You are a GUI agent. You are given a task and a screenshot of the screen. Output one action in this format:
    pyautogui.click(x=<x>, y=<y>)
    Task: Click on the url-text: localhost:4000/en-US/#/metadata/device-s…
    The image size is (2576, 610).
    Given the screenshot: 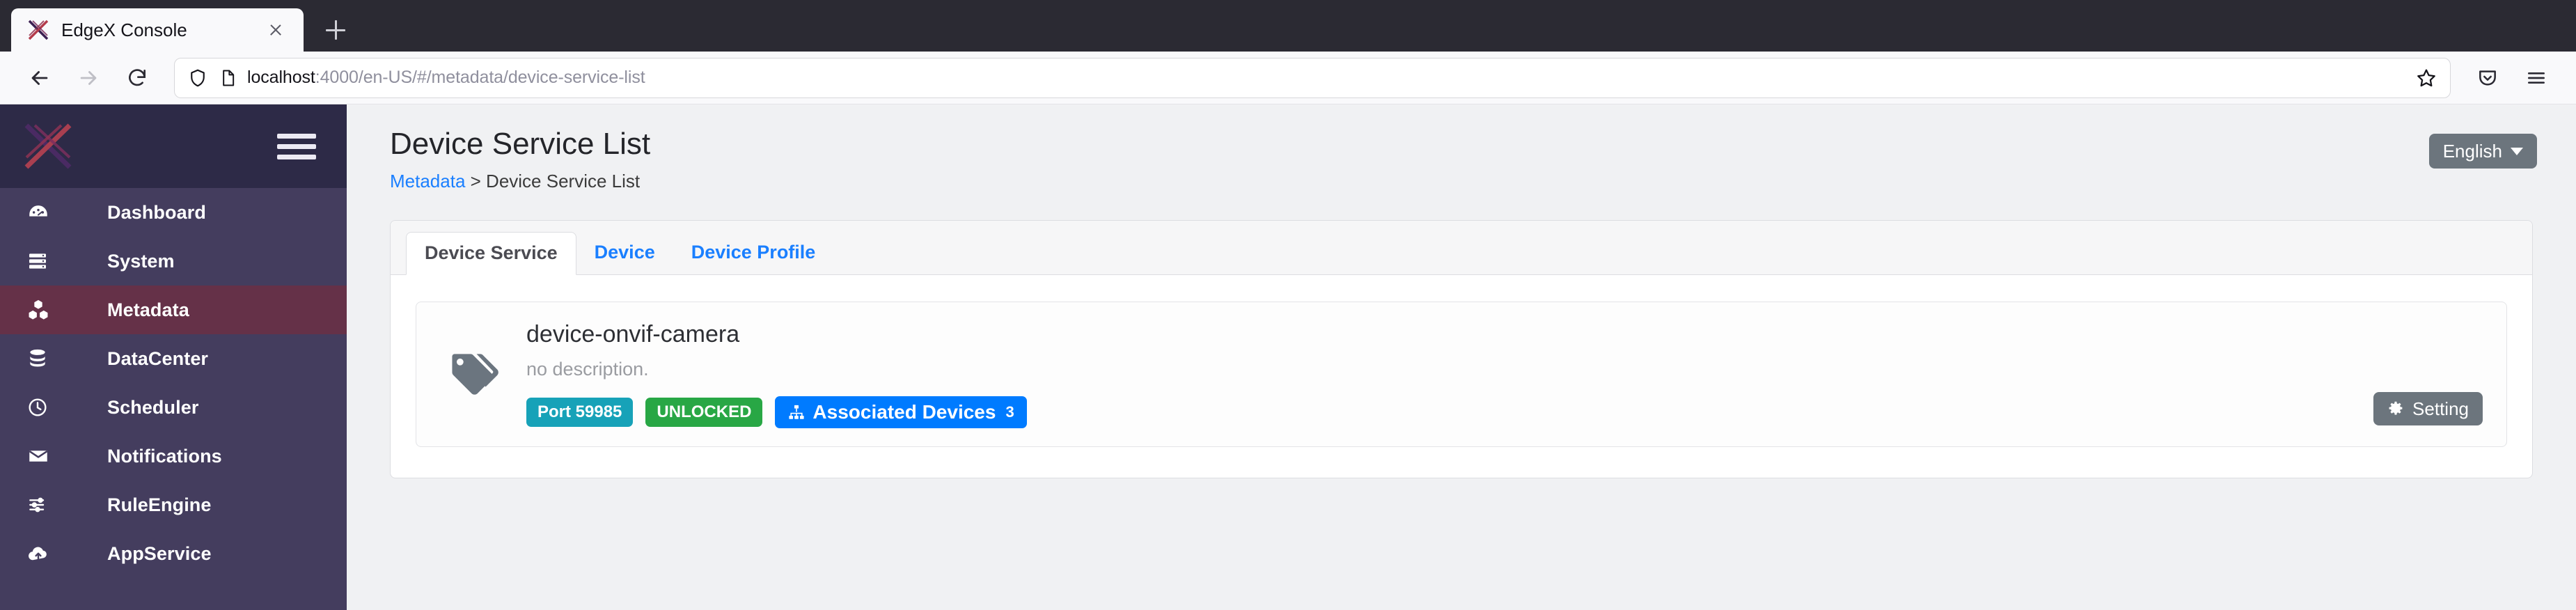 What is the action you would take?
    pyautogui.click(x=1326, y=78)
    